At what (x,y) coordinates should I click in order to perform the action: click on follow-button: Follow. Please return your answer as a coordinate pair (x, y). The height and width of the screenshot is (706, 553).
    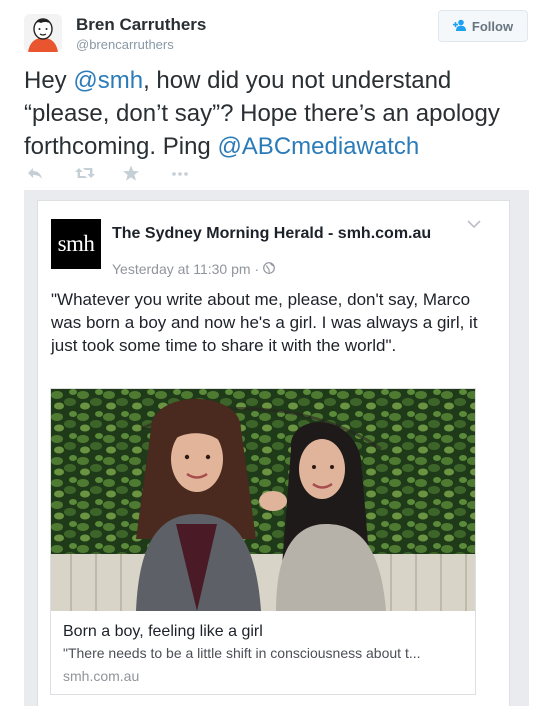
    Looking at the image, I should click on (483, 26).